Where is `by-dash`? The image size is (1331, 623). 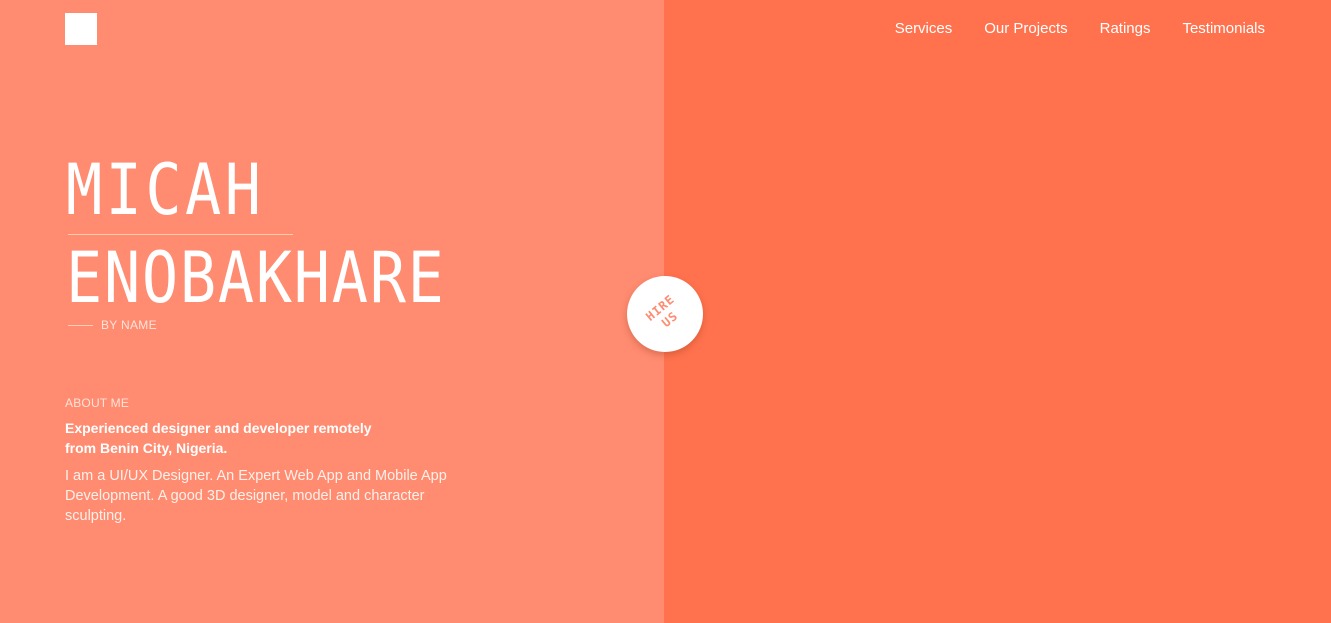 by-dash is located at coordinates (80, 325).